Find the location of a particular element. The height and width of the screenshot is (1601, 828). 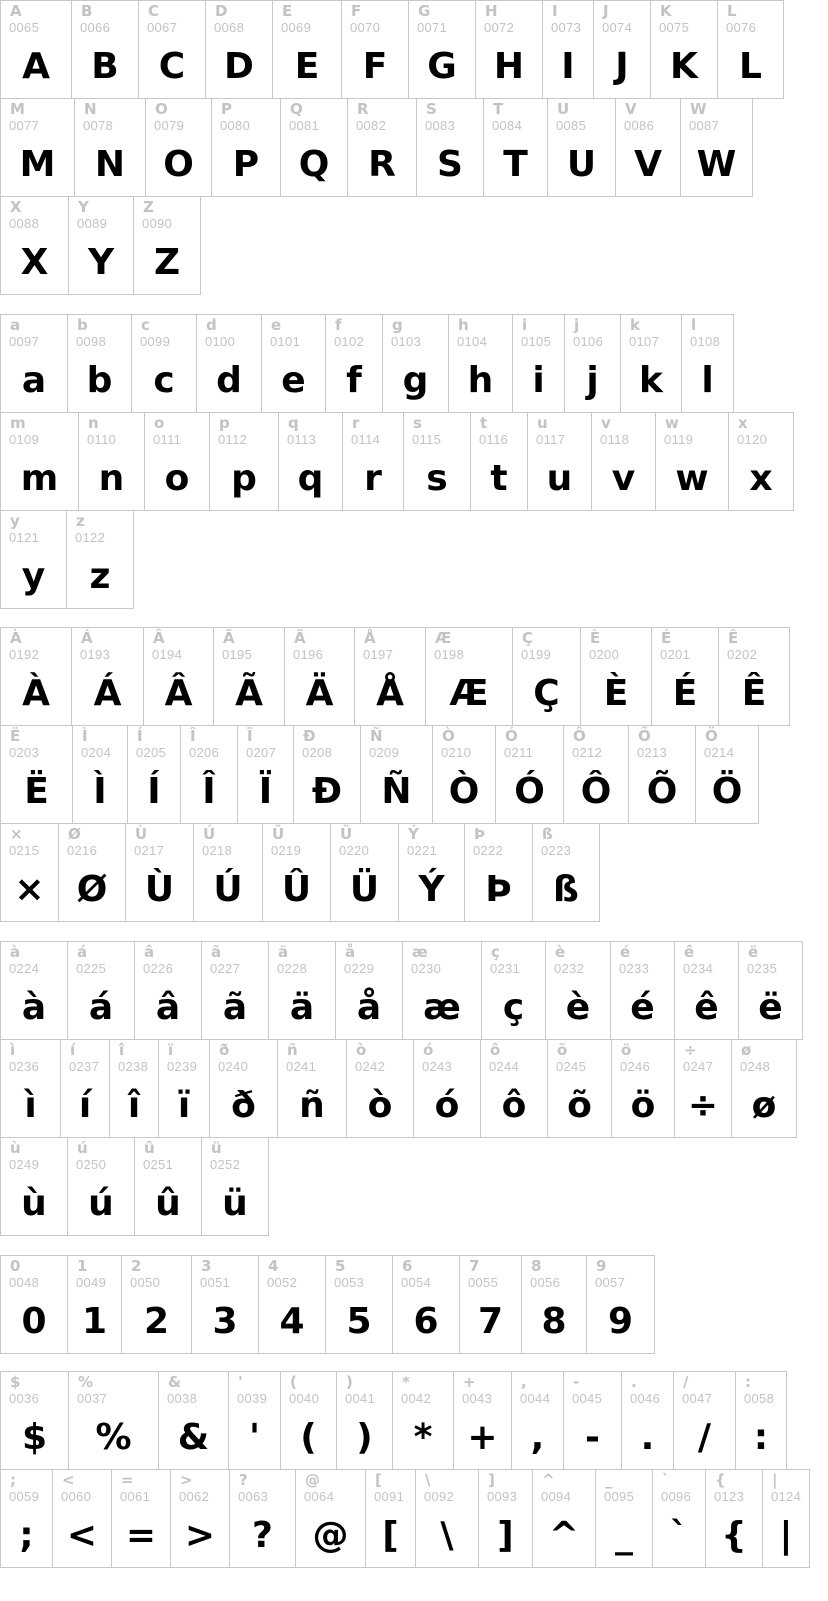

glyph-cell: % 0037% is located at coordinates (113, 1420).